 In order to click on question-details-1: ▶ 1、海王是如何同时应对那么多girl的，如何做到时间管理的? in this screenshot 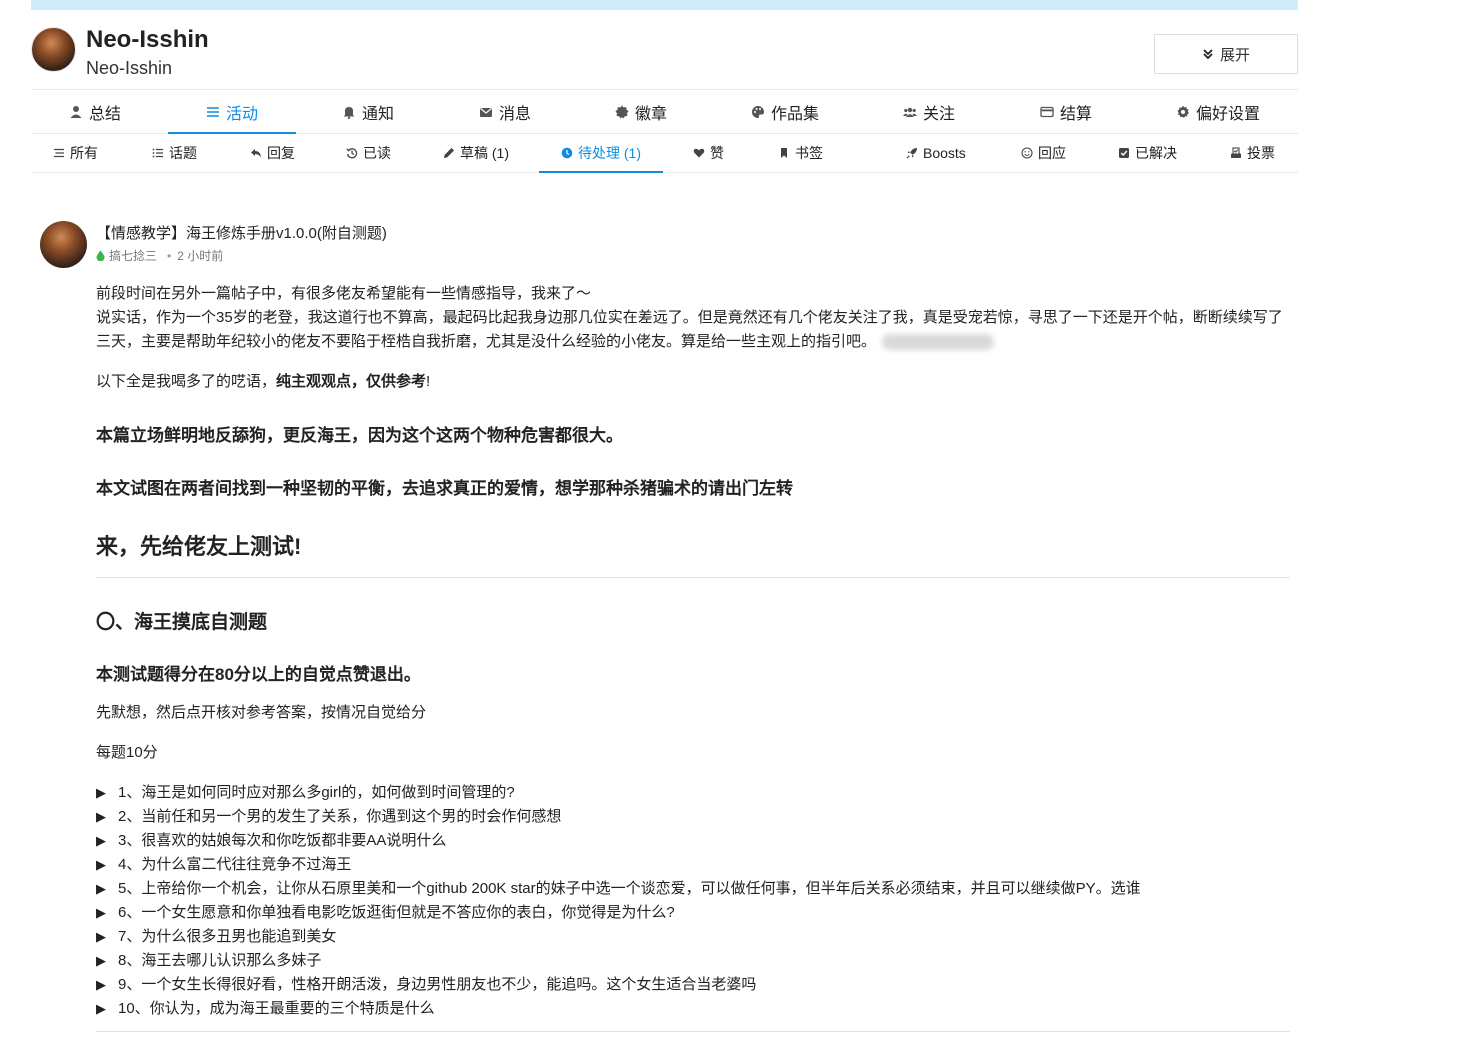, I will do `click(693, 793)`.